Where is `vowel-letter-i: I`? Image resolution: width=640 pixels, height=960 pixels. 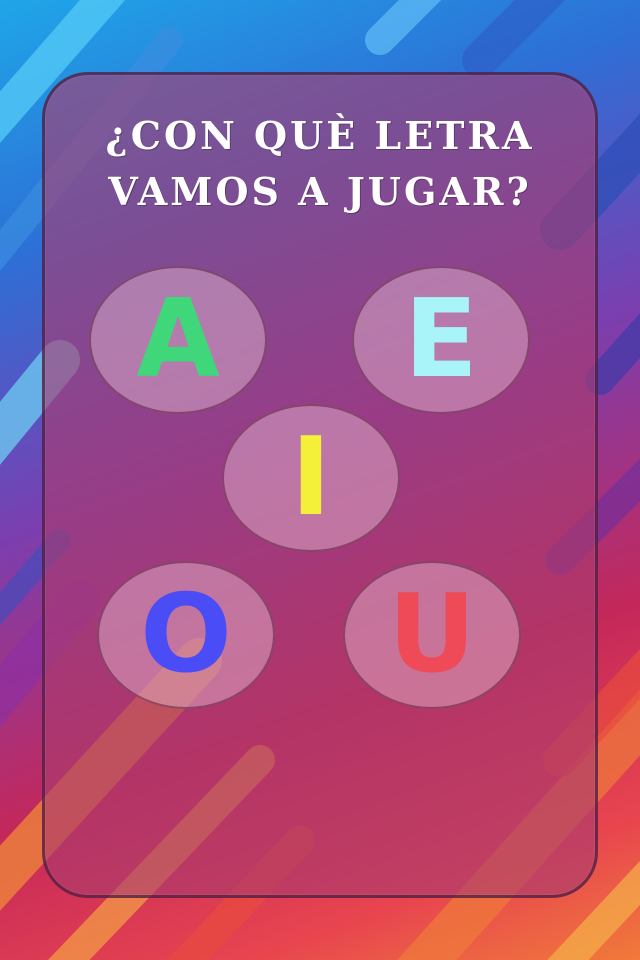
vowel-letter-i: I is located at coordinates (311, 477).